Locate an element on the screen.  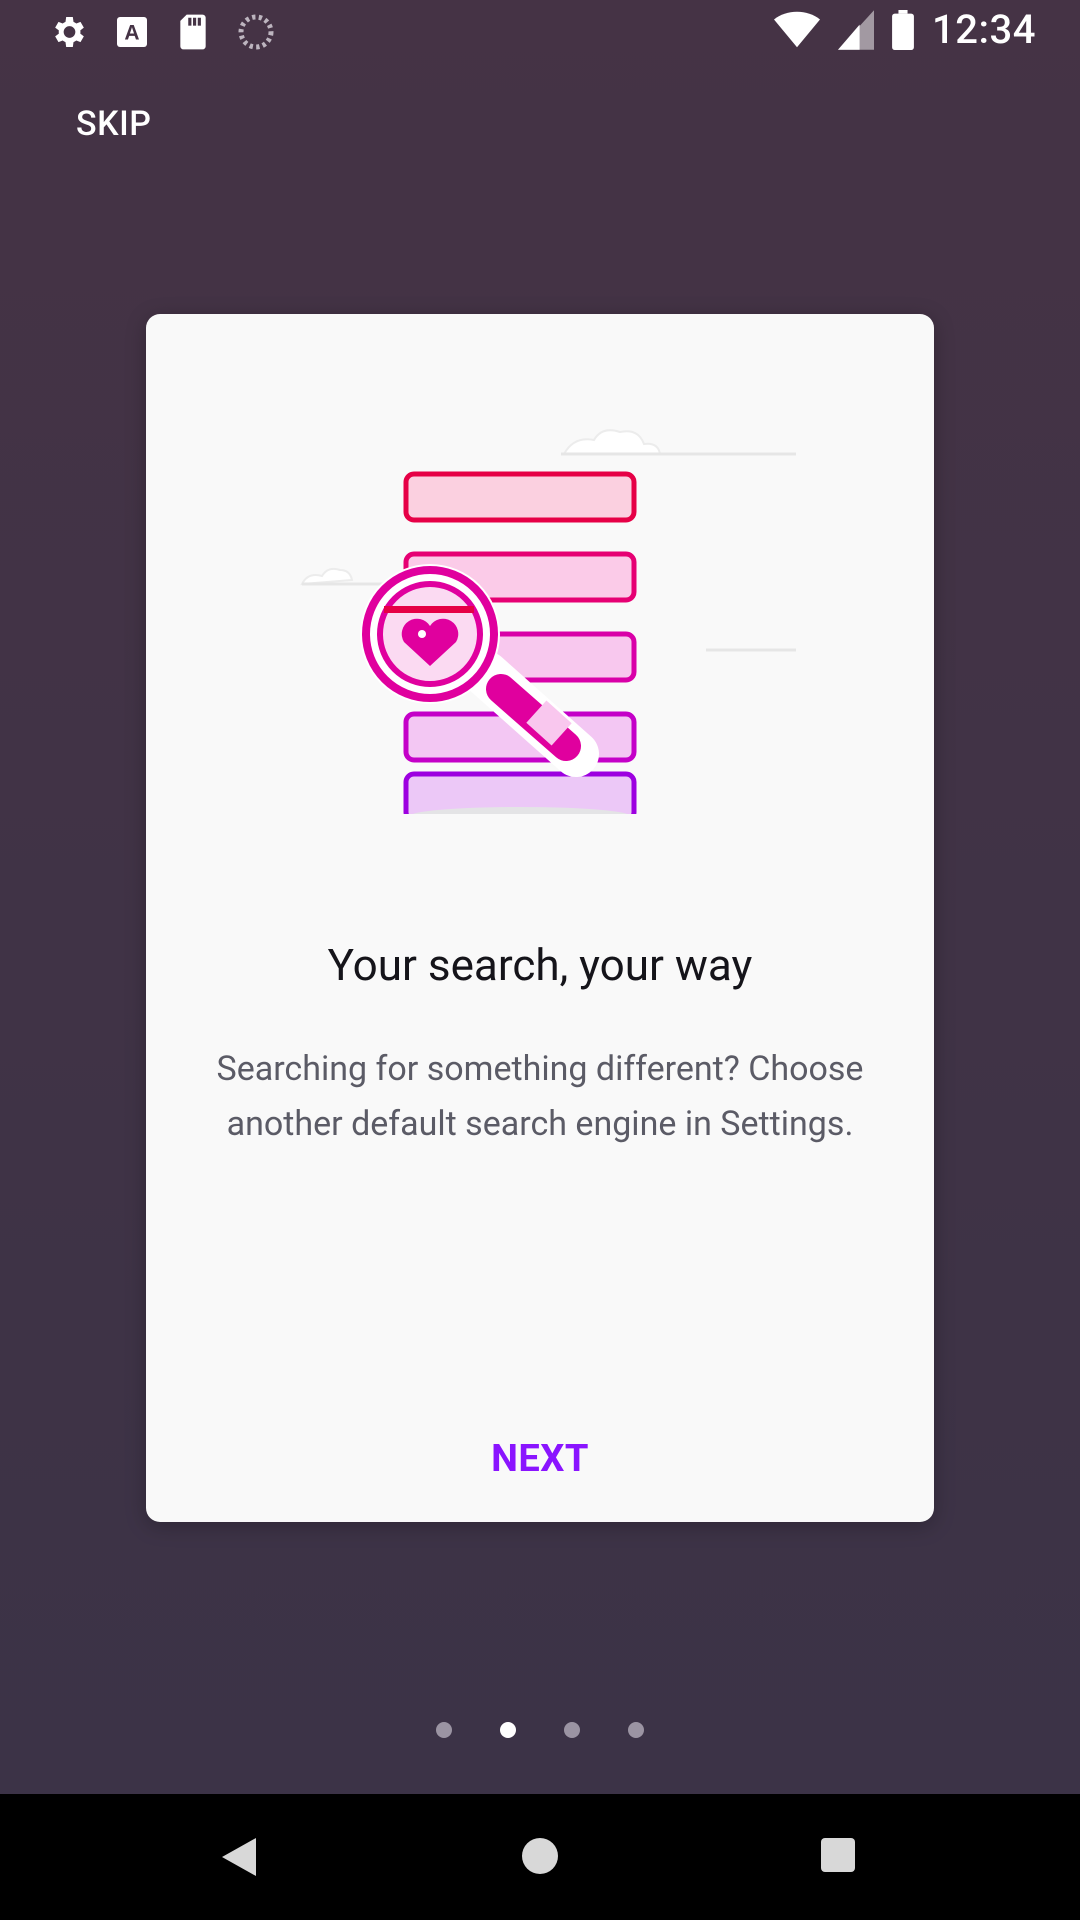
svg-text: A is located at coordinates (131, 33).